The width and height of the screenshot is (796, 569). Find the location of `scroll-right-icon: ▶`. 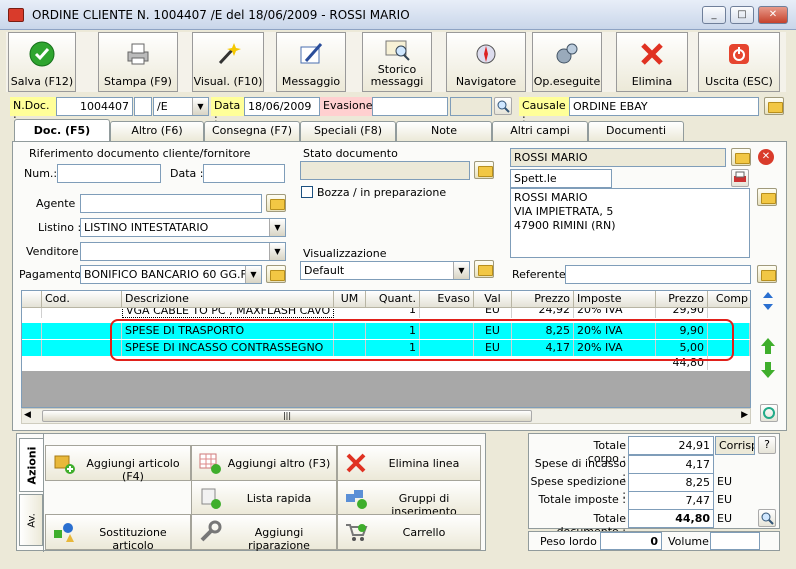

scroll-right-icon: ▶ is located at coordinates (744, 415).